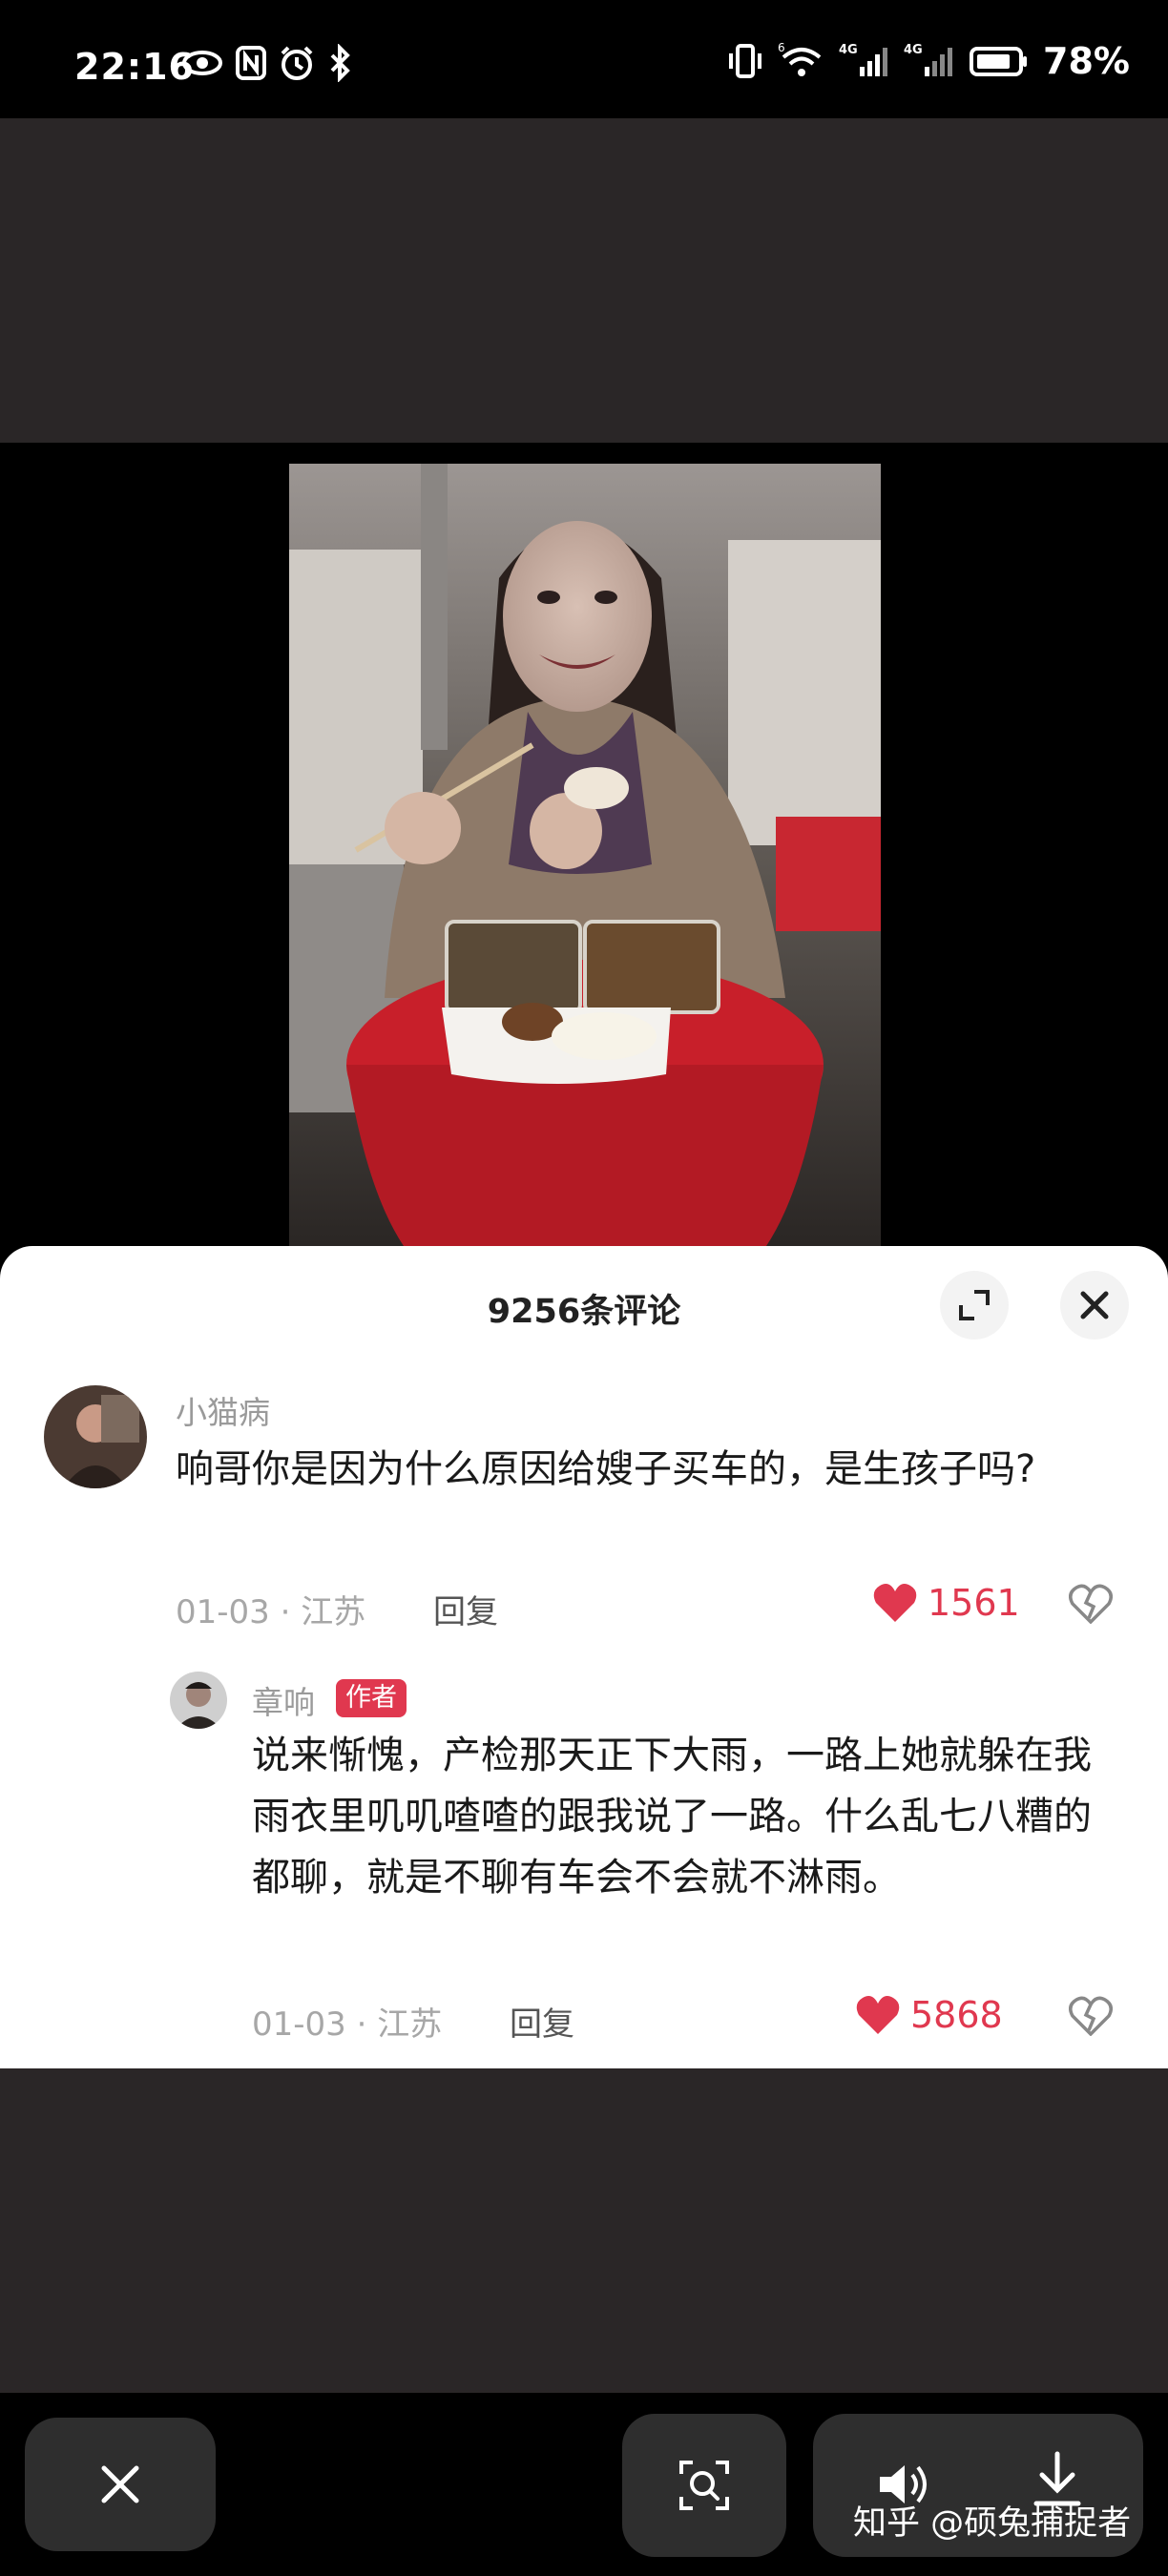 Image resolution: width=1168 pixels, height=2576 pixels. What do you see at coordinates (340, 63) in the screenshot?
I see `bluetooth-icon` at bounding box center [340, 63].